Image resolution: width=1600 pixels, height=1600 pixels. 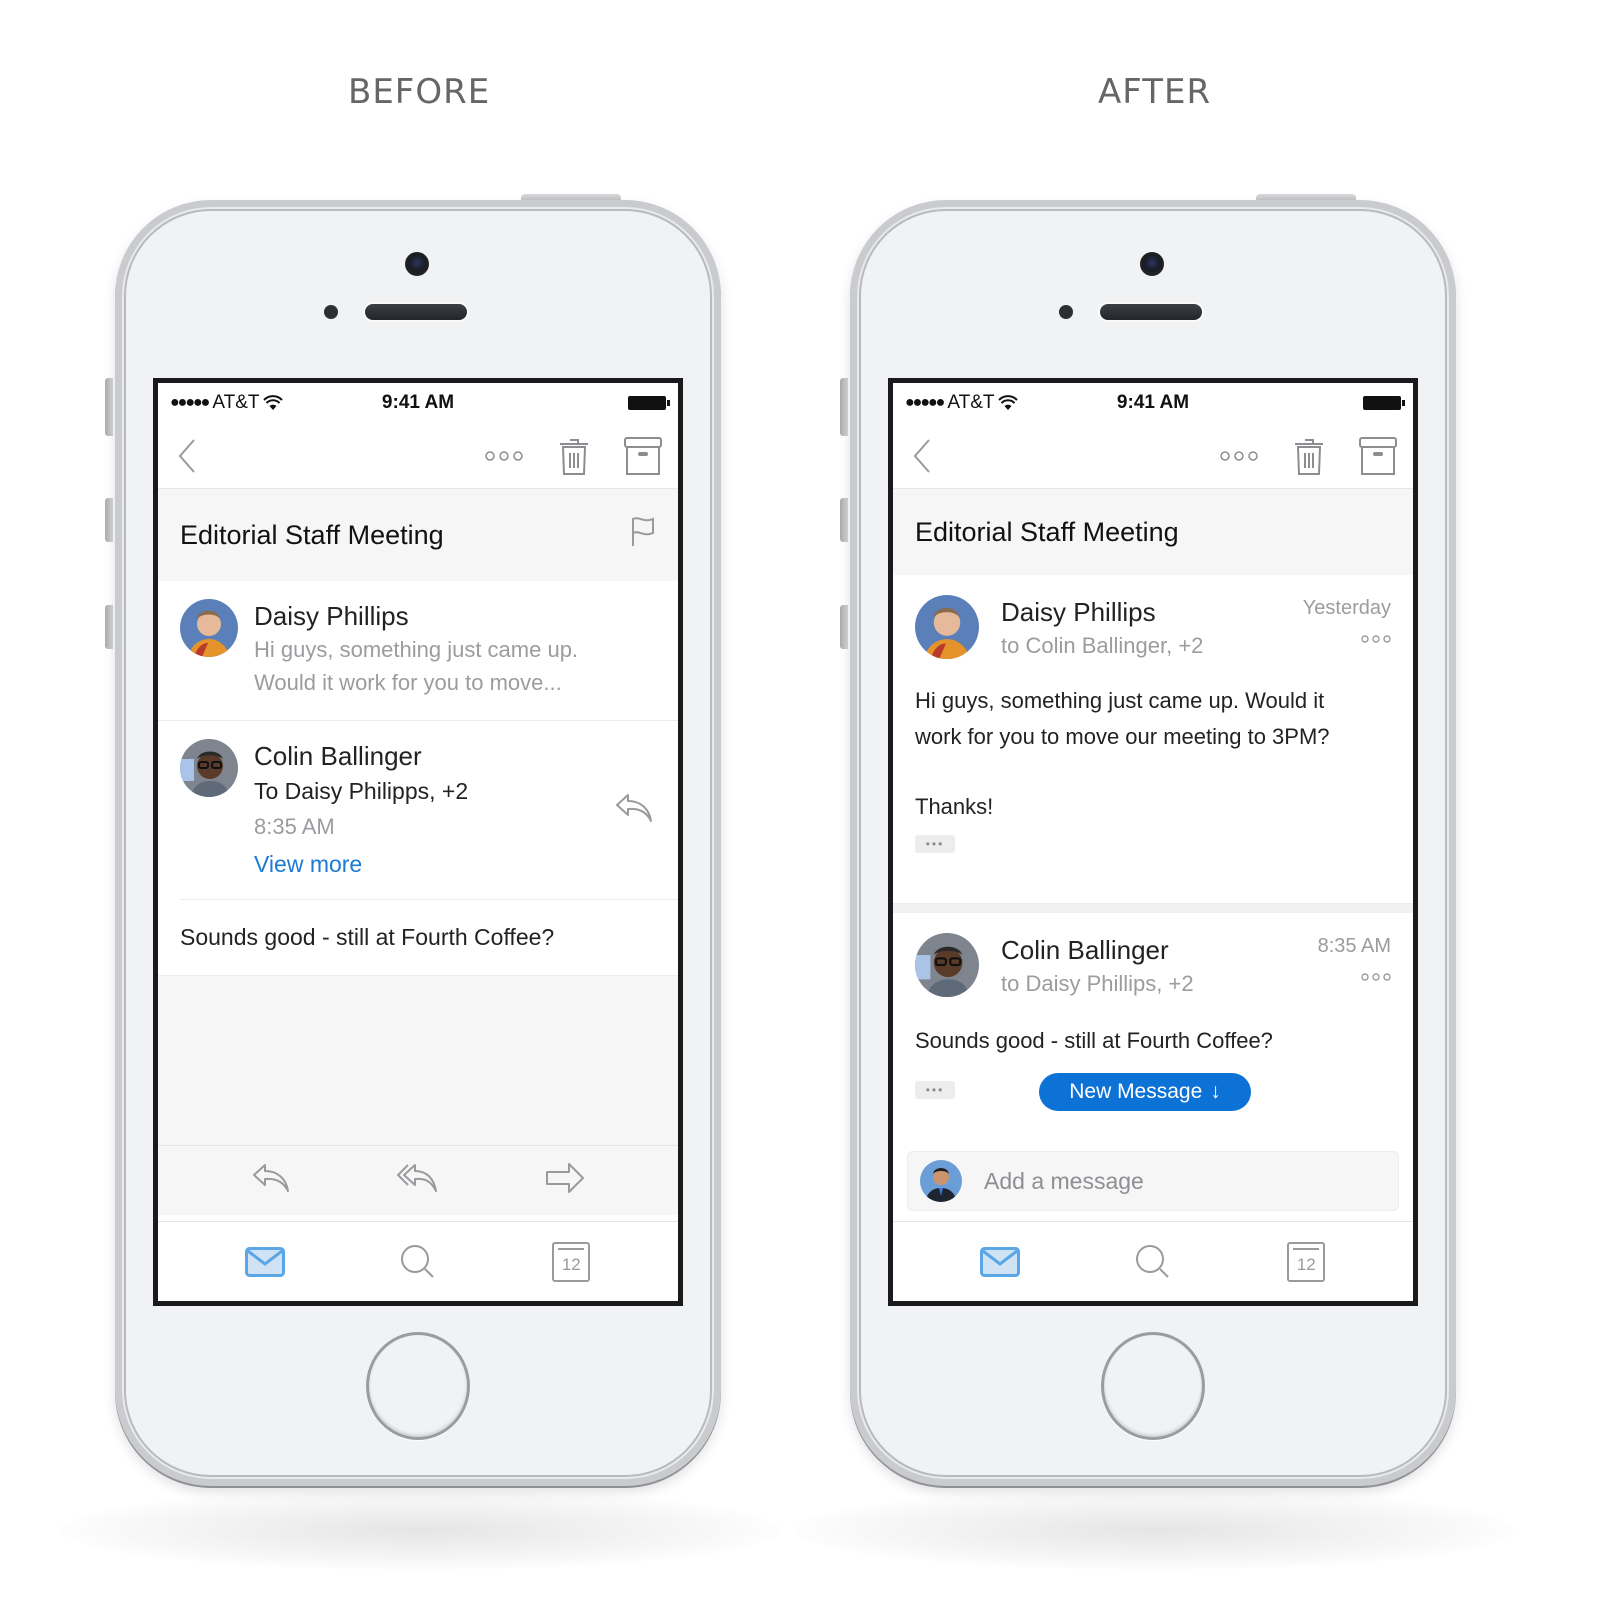 I want to click on flag-icon, so click(x=643, y=535).